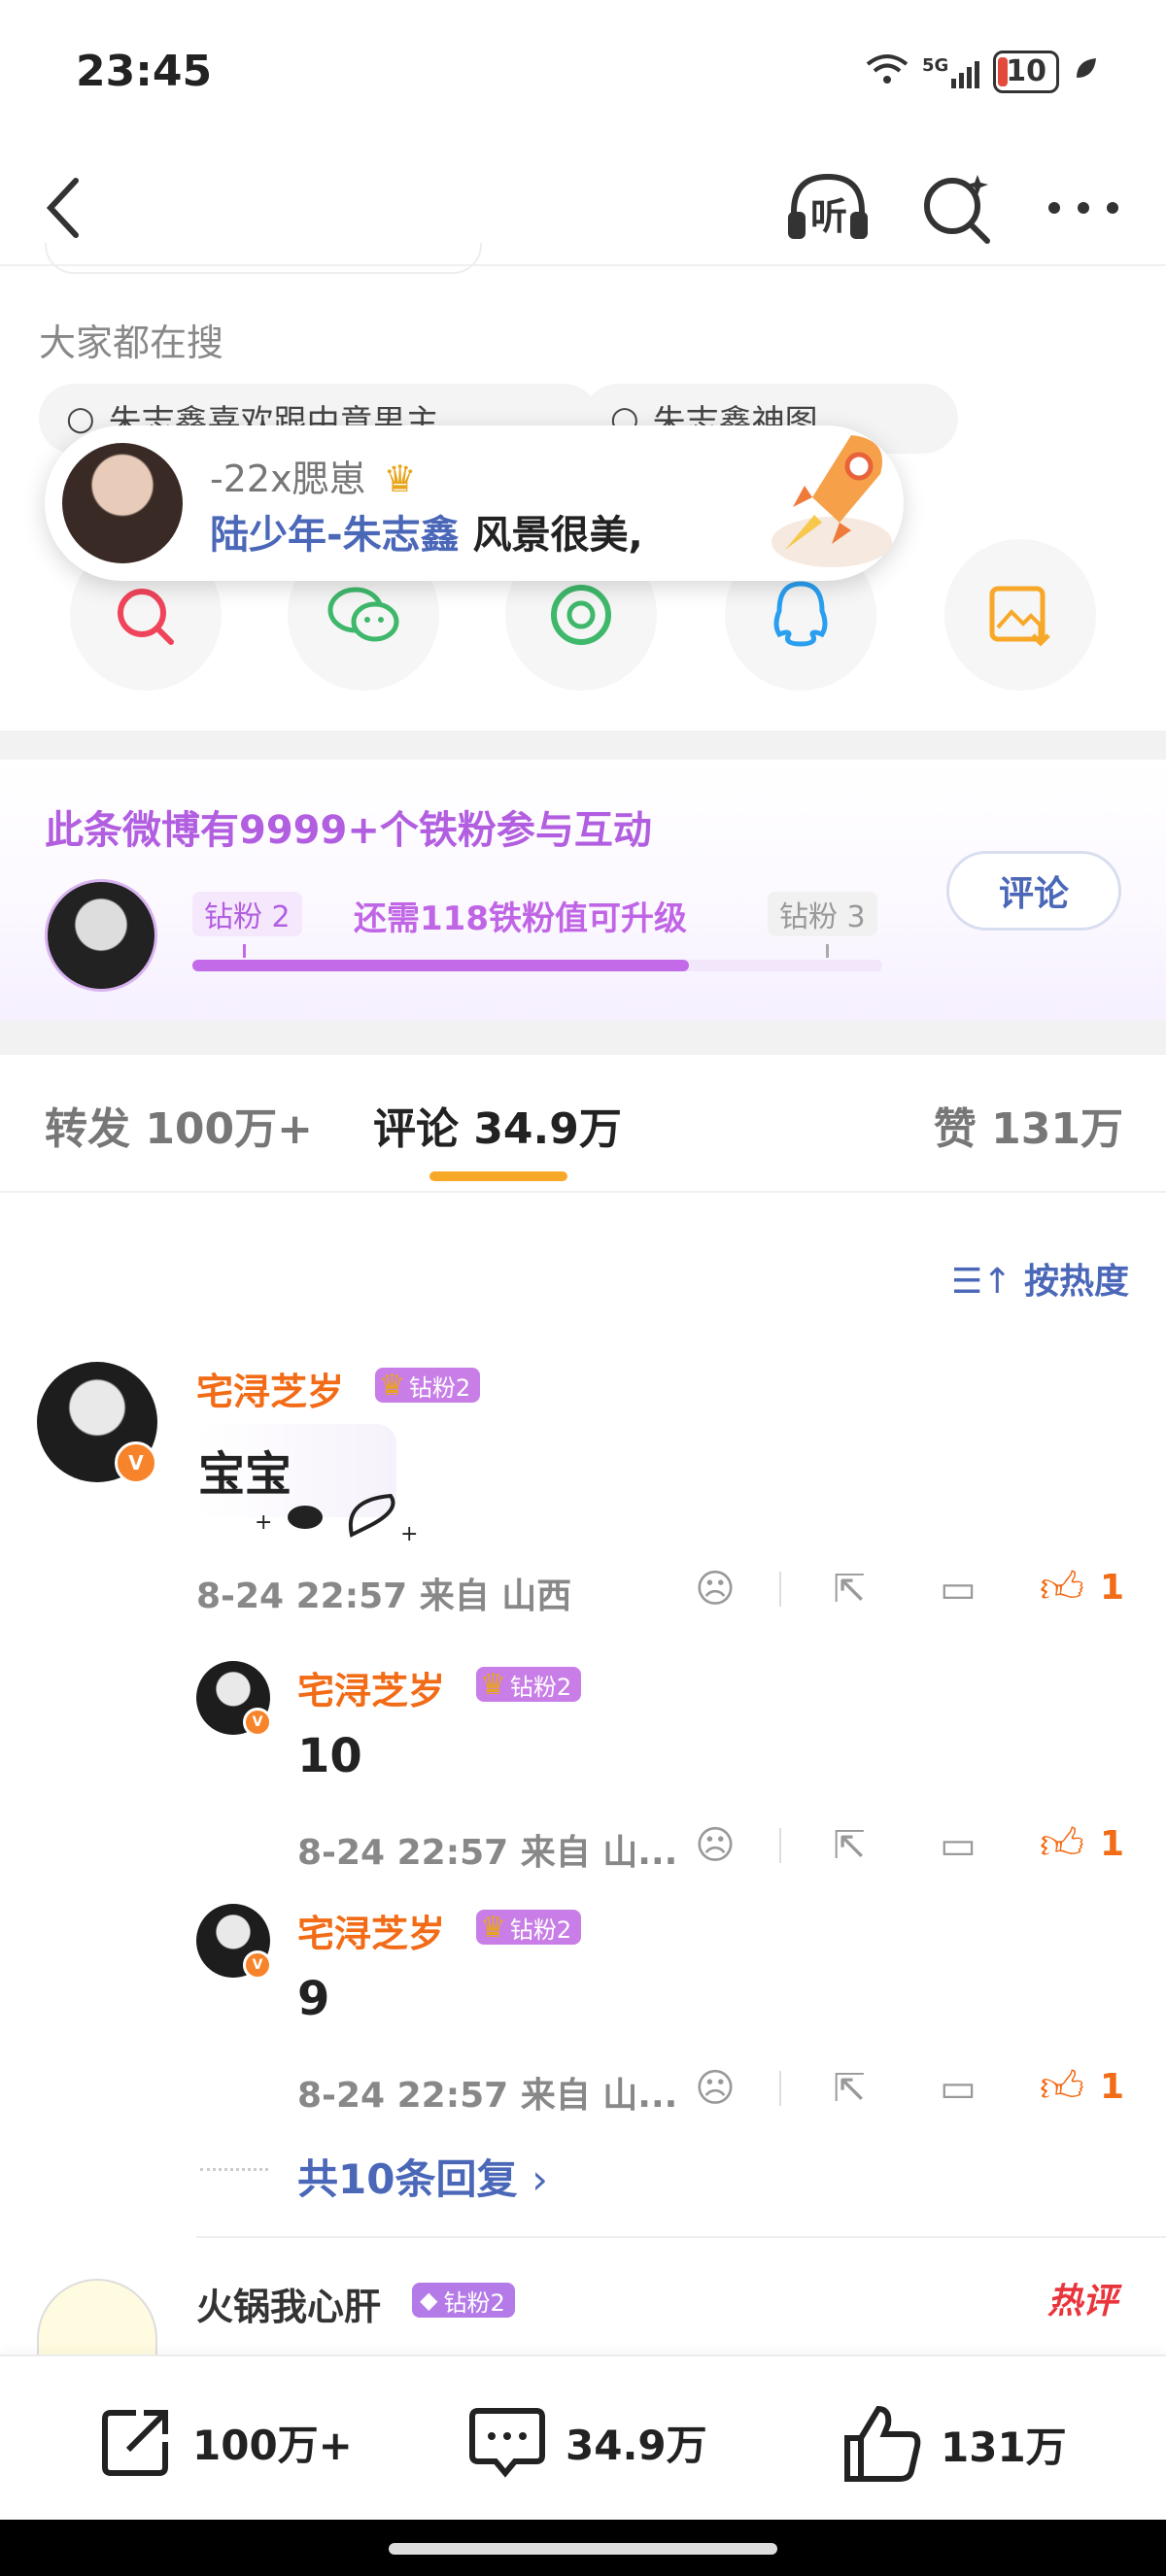  Describe the element at coordinates (583, 2549) in the screenshot. I see `home-indicator` at that location.